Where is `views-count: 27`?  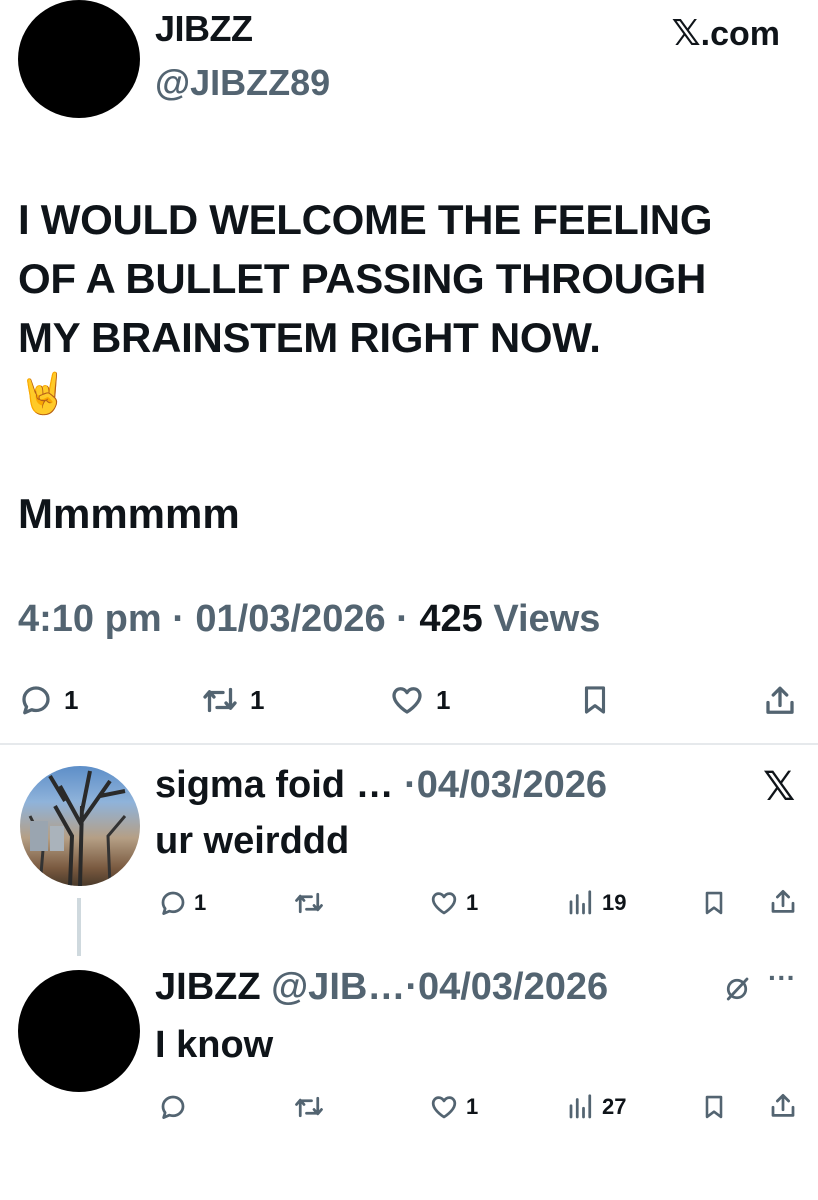 views-count: 27 is located at coordinates (614, 1106).